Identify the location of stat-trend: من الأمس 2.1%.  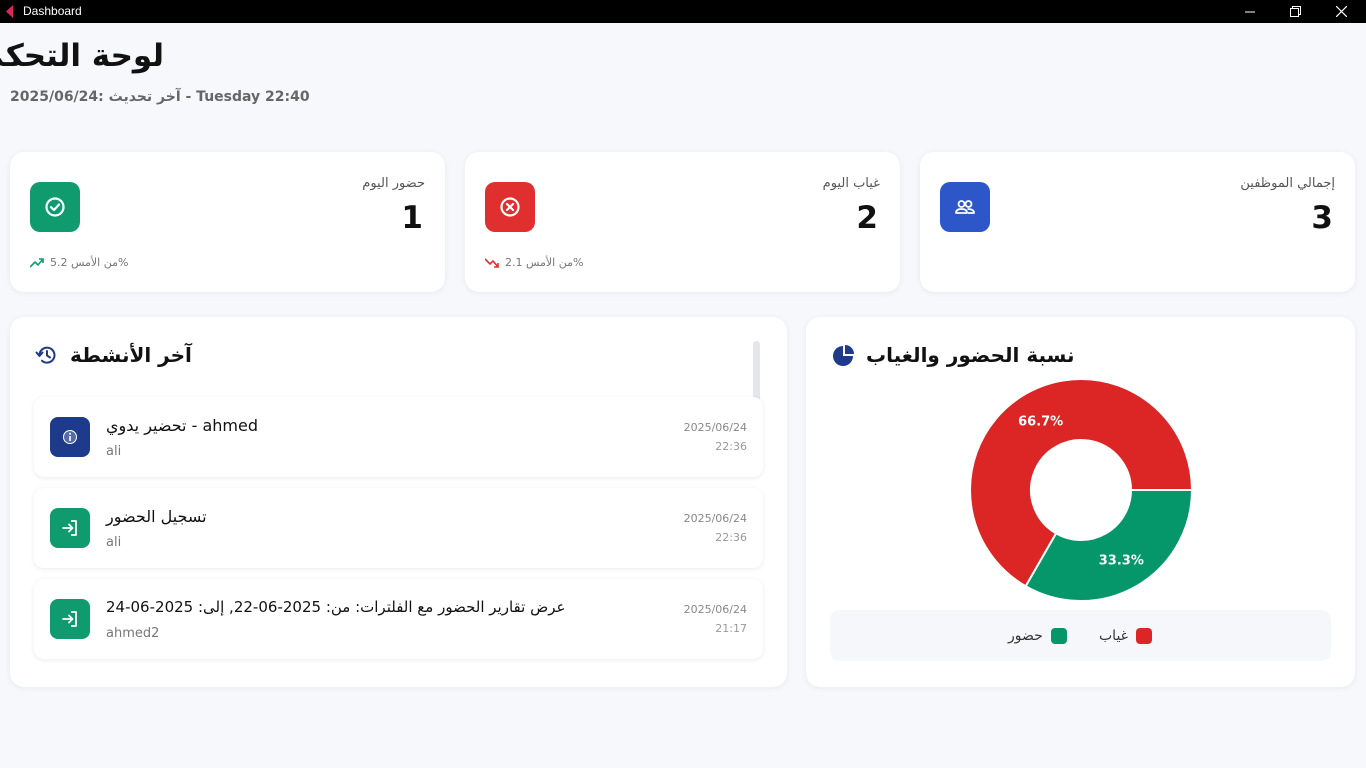
(534, 262).